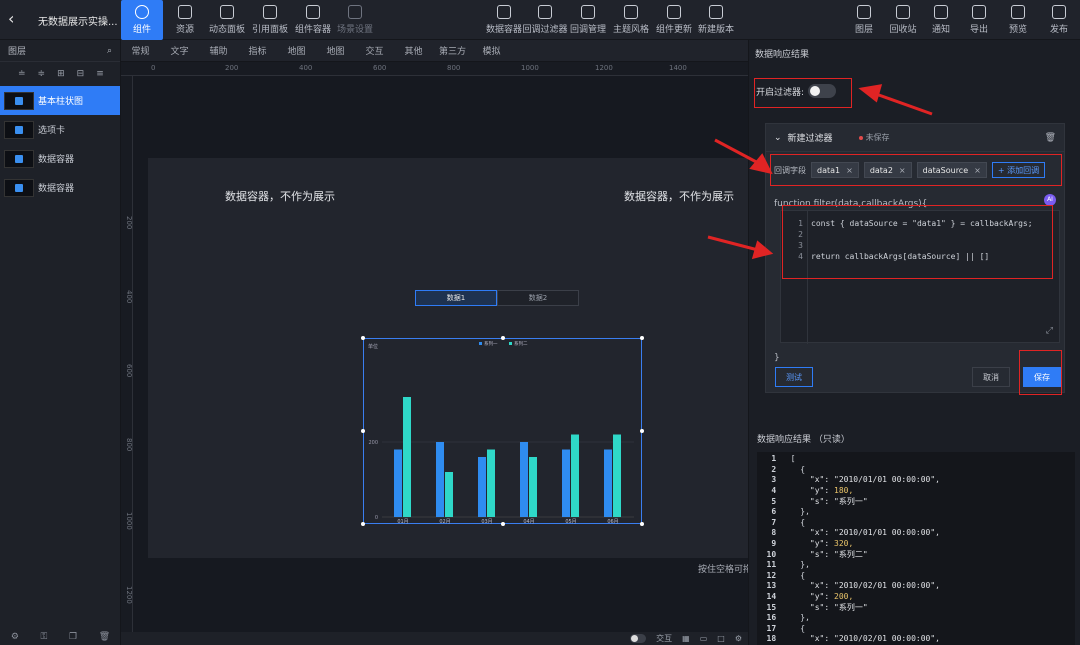 This screenshot has width=1080, height=645. I want to click on category-tab: 指标, so click(257, 50).